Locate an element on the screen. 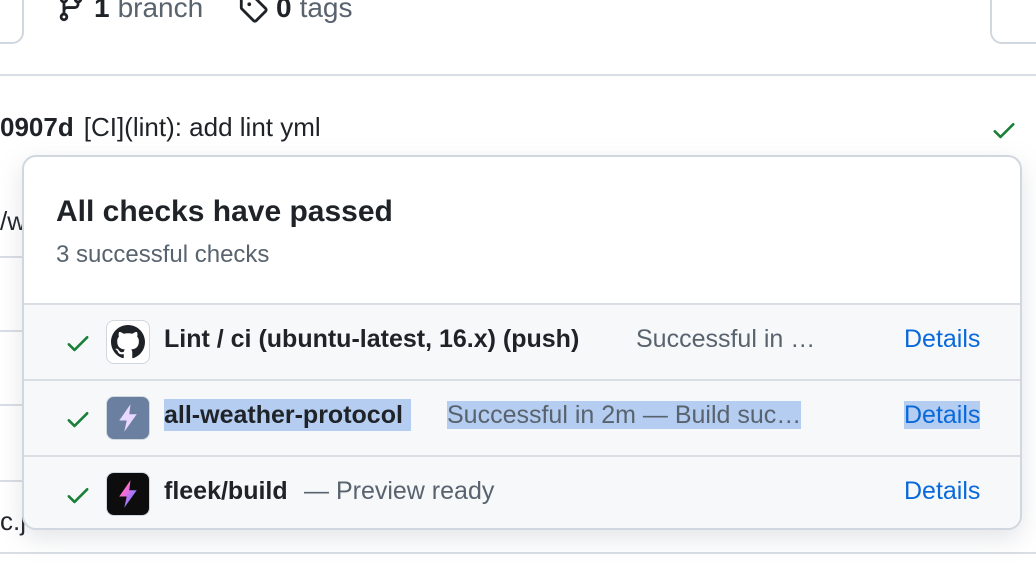 This screenshot has width=1036, height=570. github-icon is located at coordinates (128, 342).